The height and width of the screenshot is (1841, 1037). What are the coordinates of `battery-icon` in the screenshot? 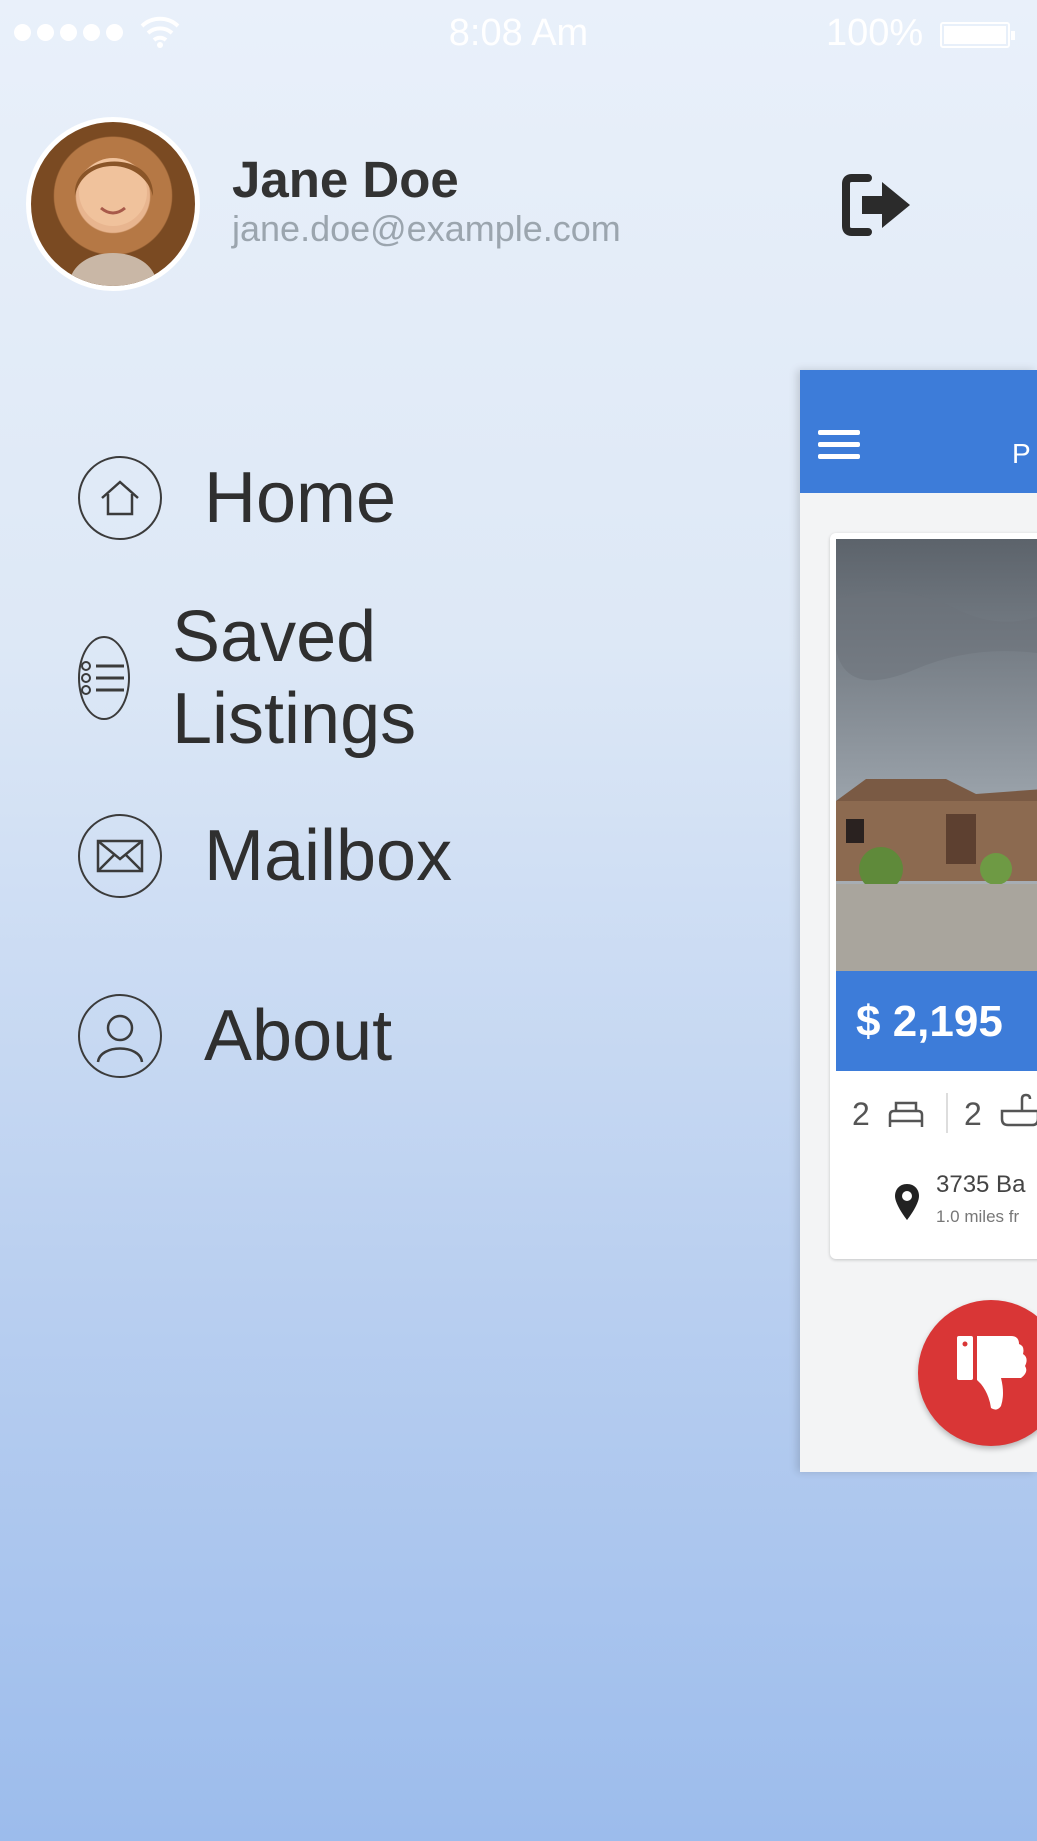 It's located at (977, 35).